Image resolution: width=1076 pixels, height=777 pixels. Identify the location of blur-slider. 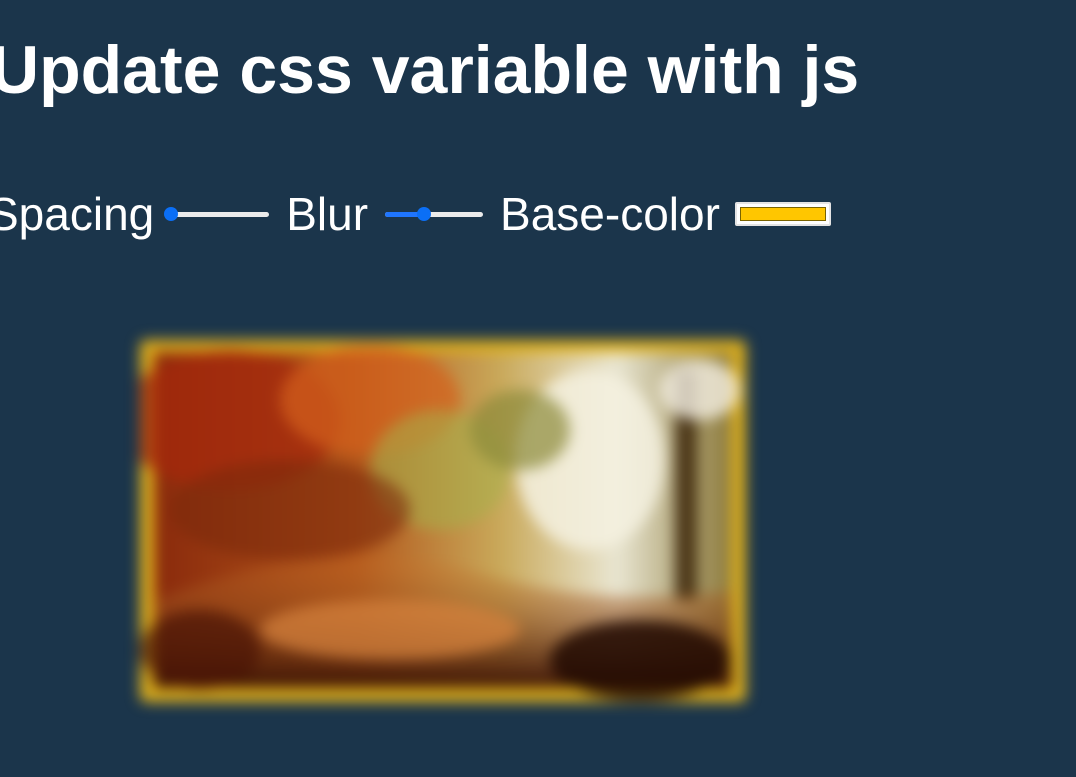
(434, 214).